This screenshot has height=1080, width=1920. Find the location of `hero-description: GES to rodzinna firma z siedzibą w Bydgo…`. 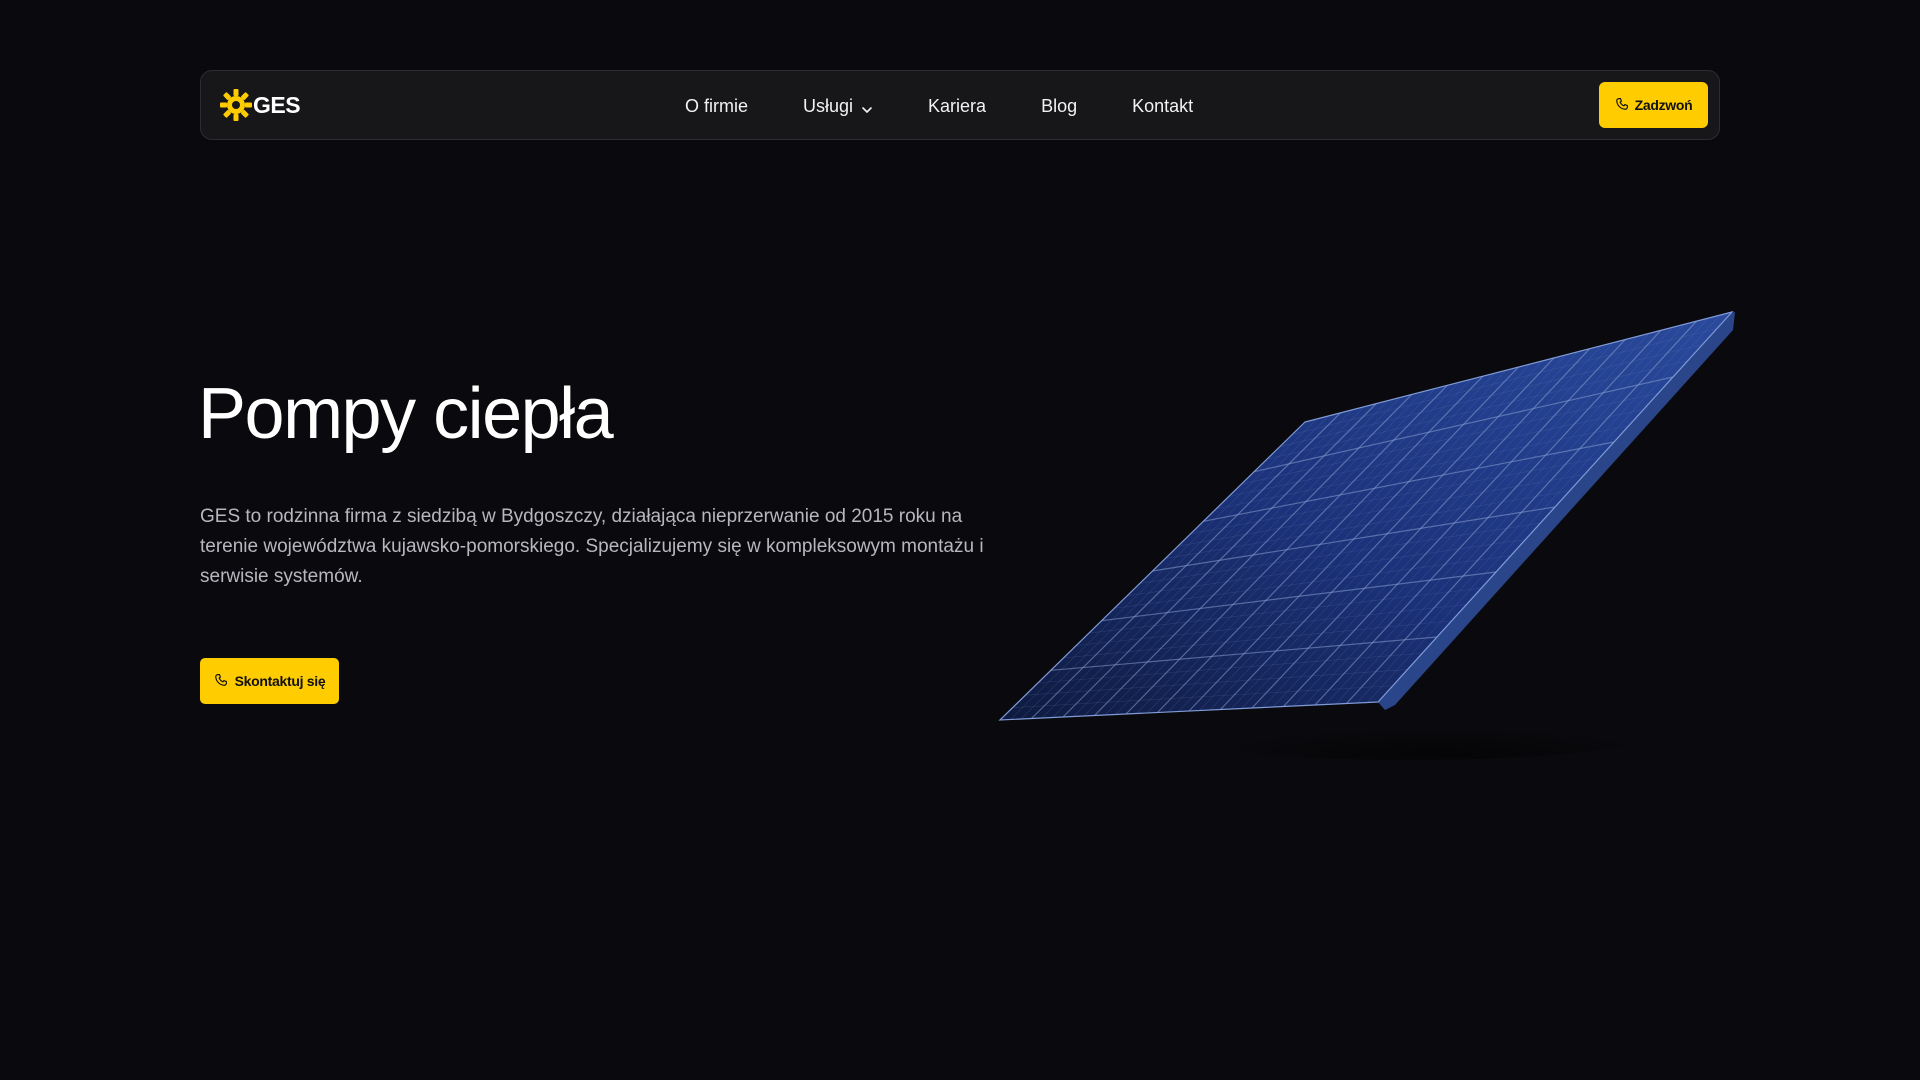

hero-description: GES to rodzinna firma z siedzibą w Bydgo… is located at coordinates (592, 546).